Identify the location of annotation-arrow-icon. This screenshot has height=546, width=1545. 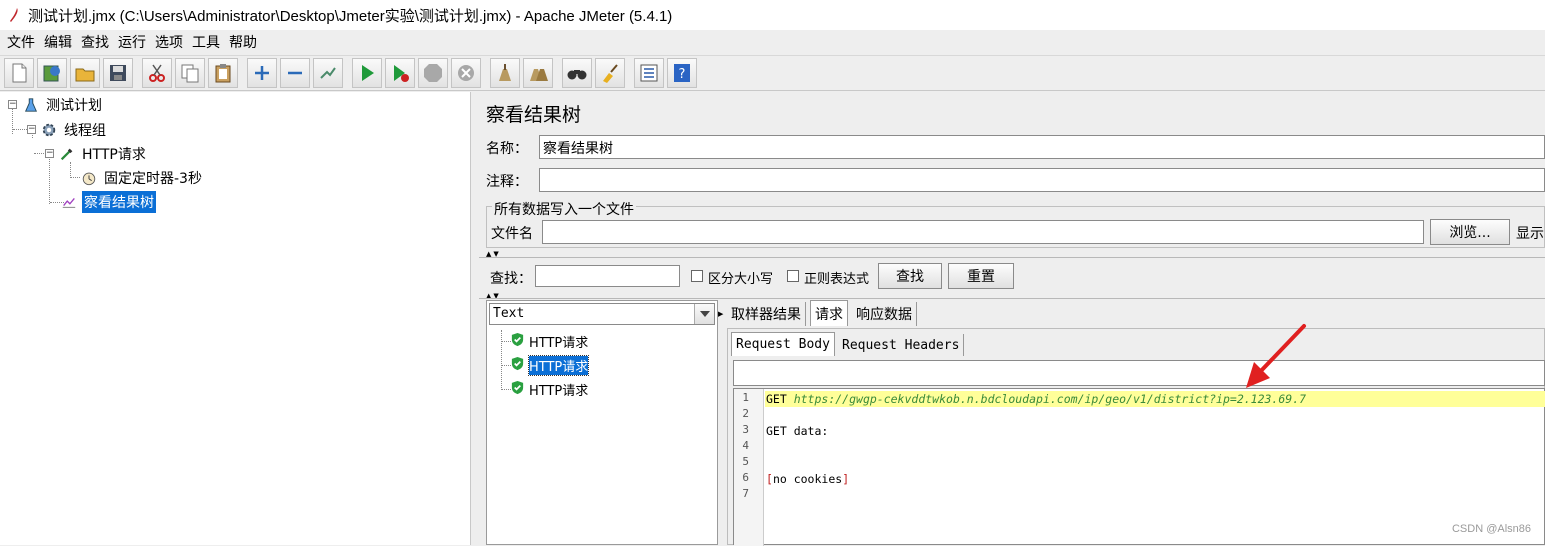
(1276, 356).